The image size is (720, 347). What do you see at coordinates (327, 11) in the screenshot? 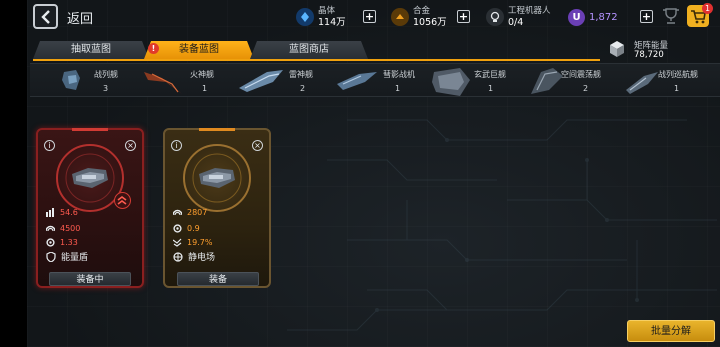
I see `crystal-name: 晶体` at bounding box center [327, 11].